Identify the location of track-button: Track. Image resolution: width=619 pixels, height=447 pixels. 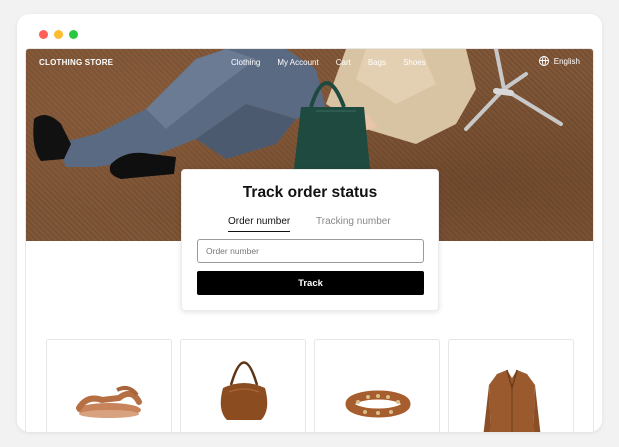
(310, 283).